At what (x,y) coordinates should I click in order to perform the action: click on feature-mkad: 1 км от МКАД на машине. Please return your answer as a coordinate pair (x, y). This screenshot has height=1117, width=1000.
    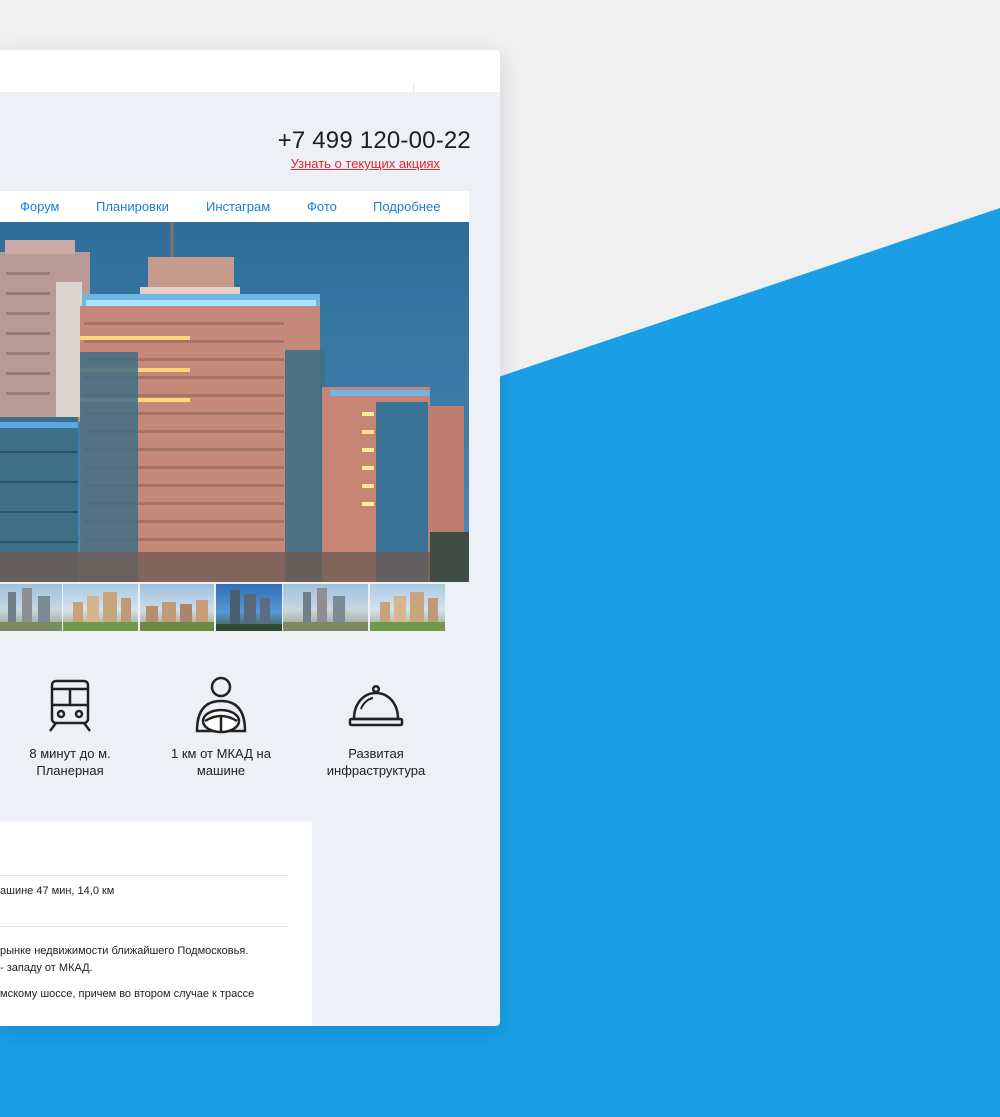
    Looking at the image, I should click on (221, 727).